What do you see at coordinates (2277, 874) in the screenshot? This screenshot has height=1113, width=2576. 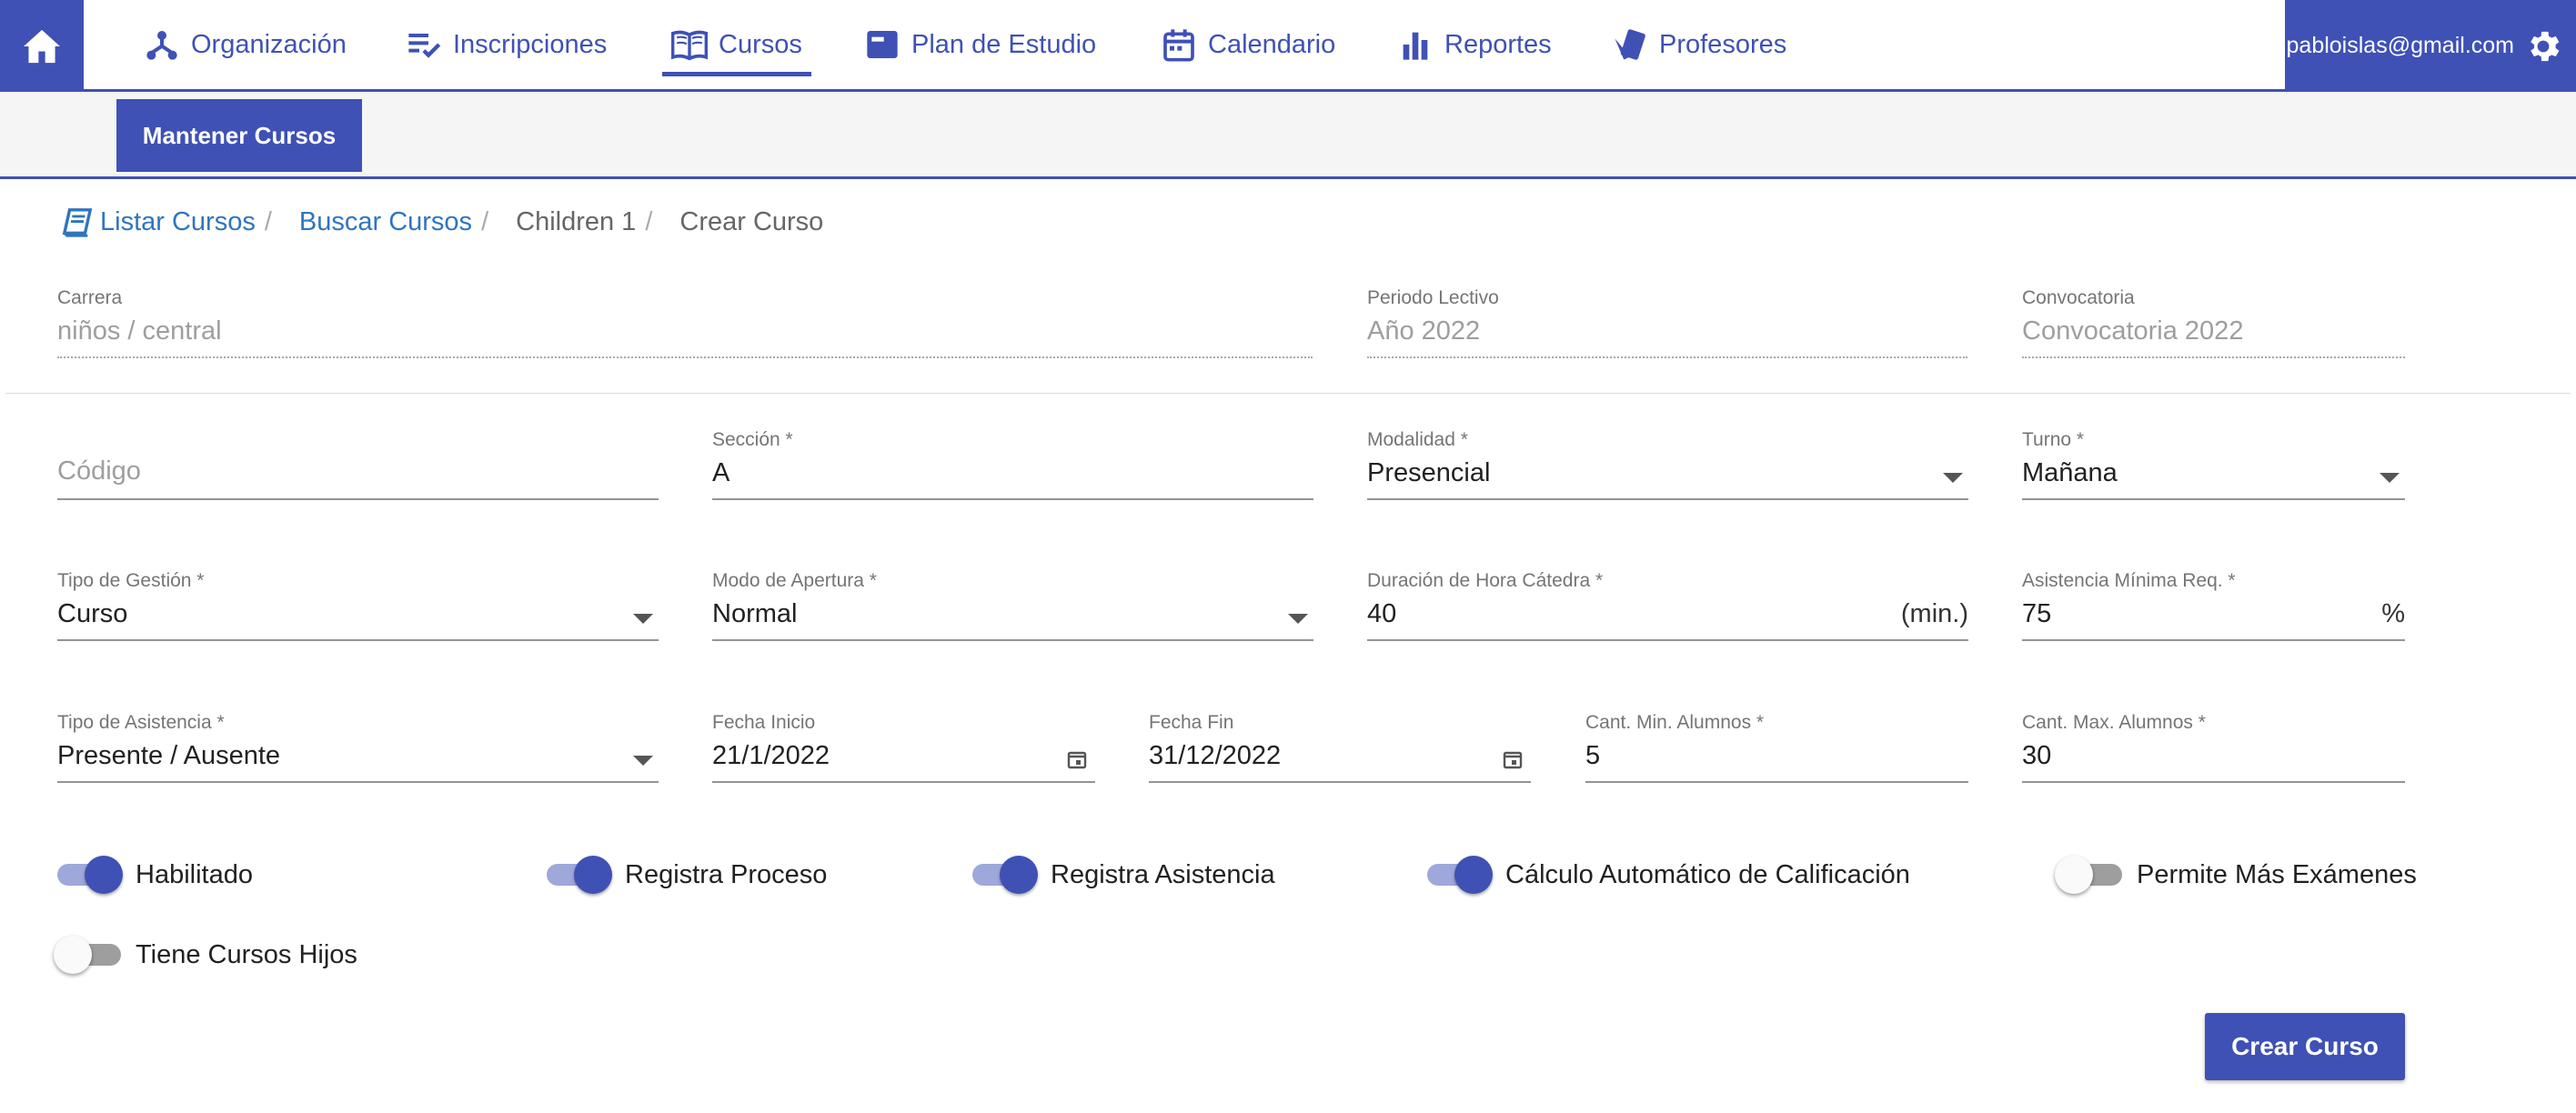 I see `switch-label: Permite Más Exámenes` at bounding box center [2277, 874].